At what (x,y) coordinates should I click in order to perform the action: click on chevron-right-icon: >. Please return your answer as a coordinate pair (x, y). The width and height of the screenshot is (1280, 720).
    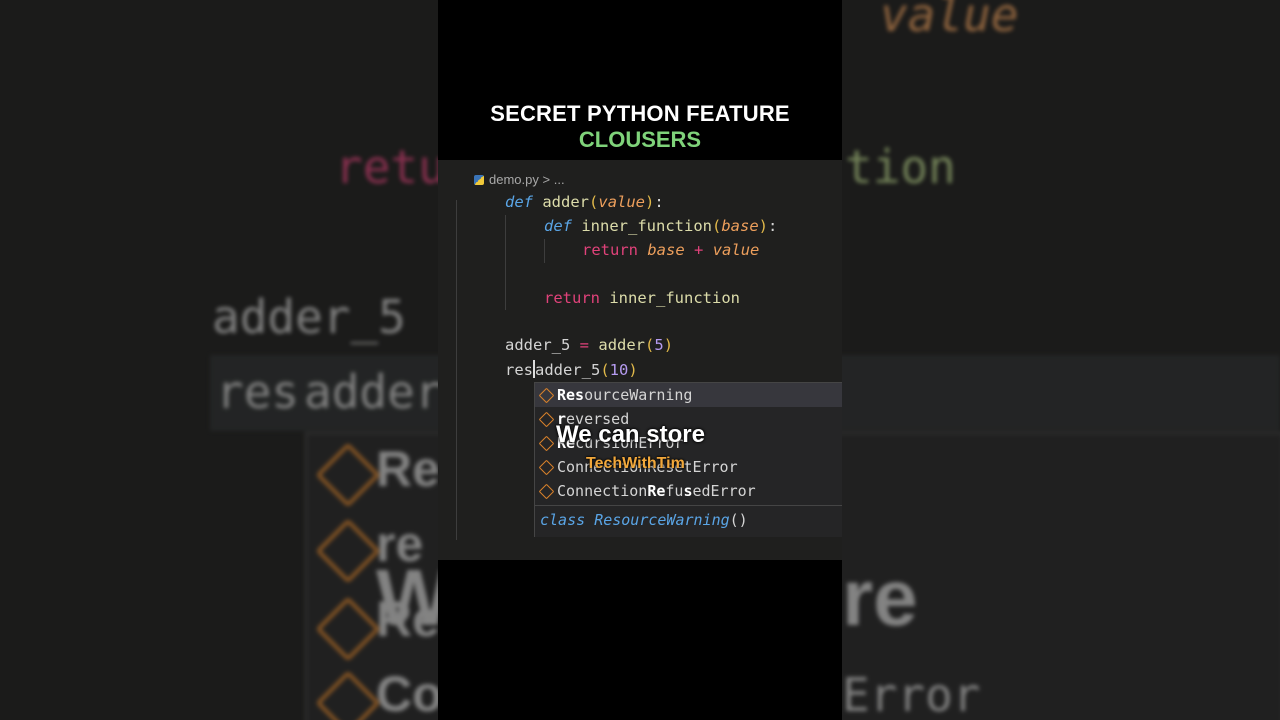
    Looking at the image, I should click on (546, 179).